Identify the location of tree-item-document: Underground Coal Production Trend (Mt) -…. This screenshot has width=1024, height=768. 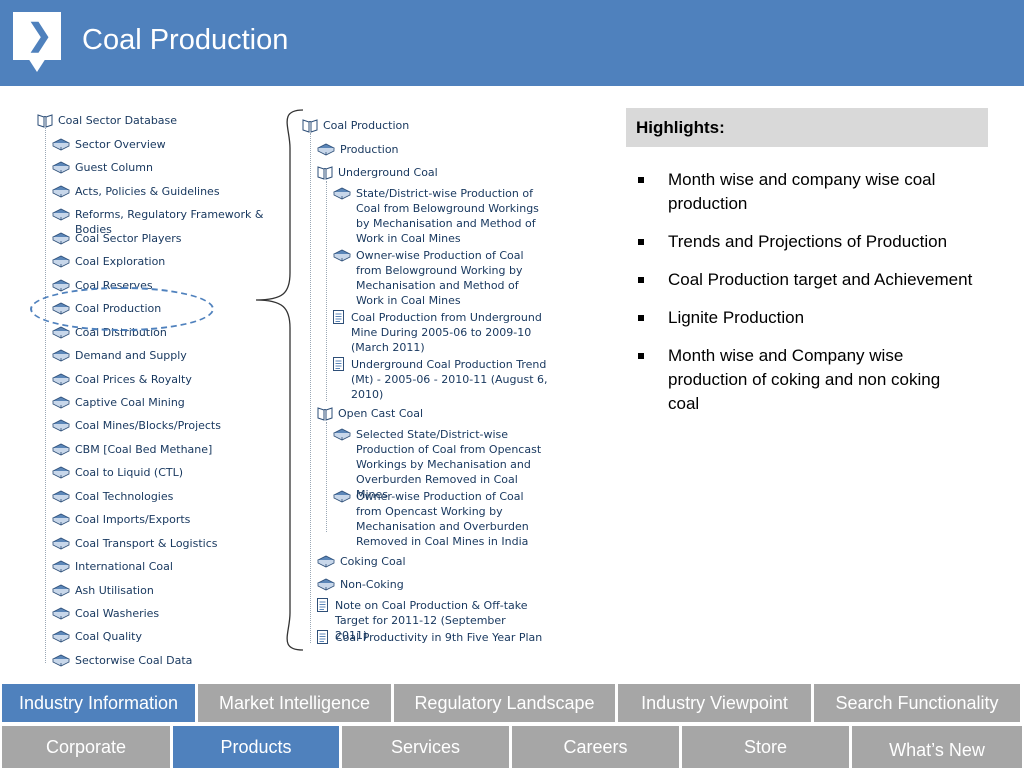
(440, 379).